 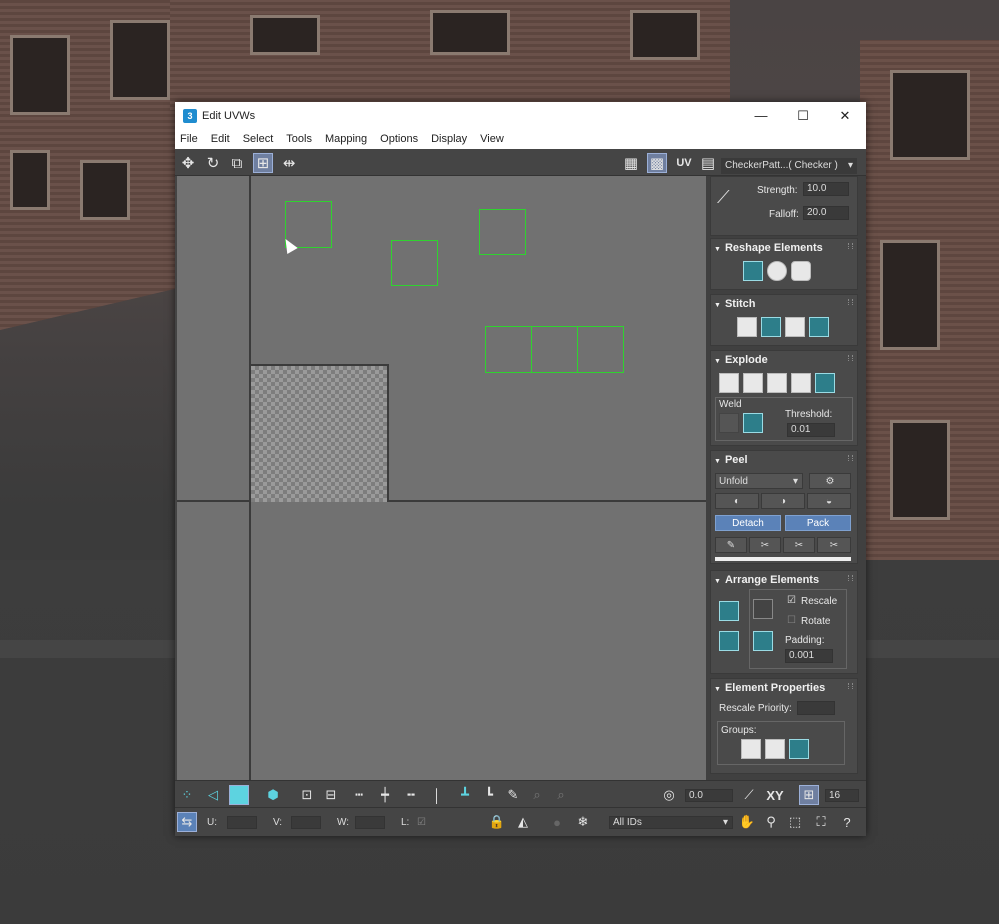 What do you see at coordinates (346, 139) in the screenshot?
I see `menu-mapping: Mapping` at bounding box center [346, 139].